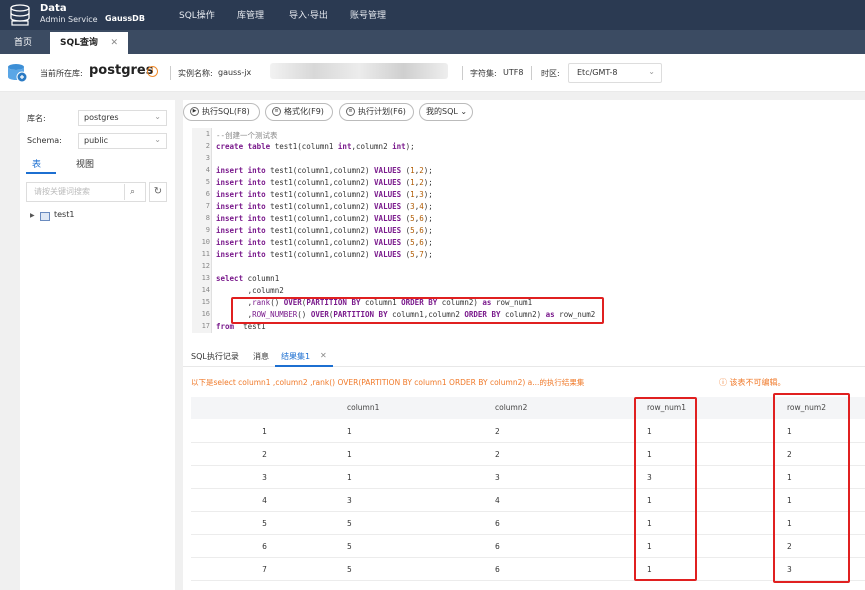 The width and height of the screenshot is (865, 590). I want to click on row-index: 1, so click(264, 431).